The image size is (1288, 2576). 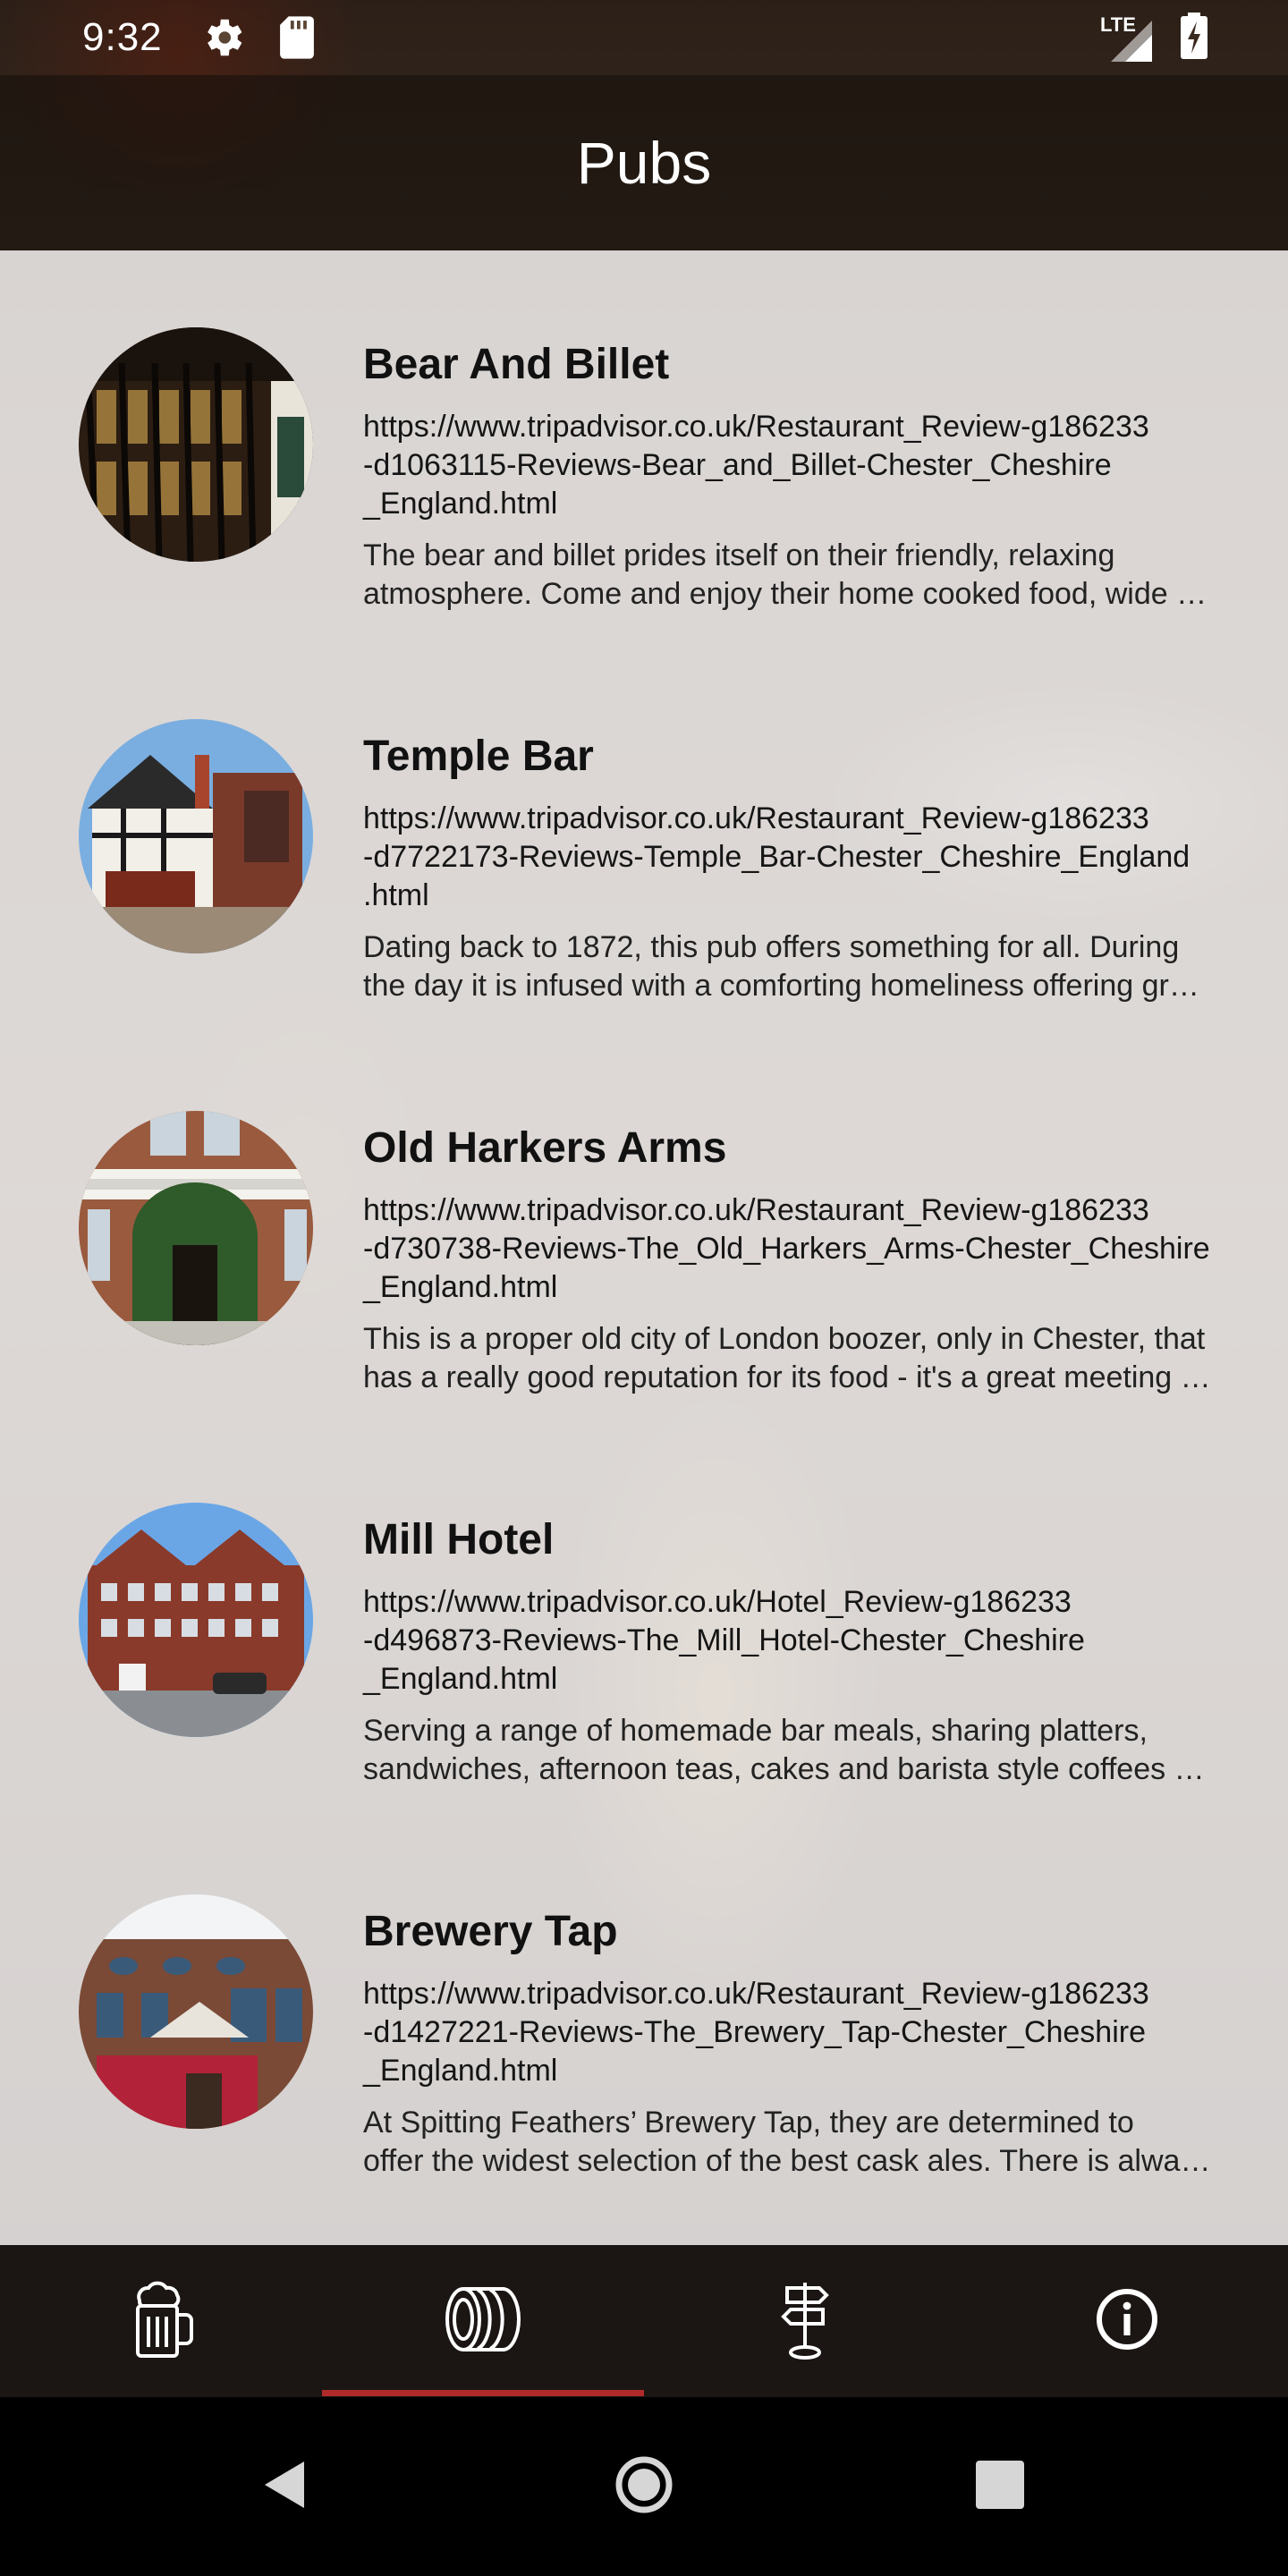 I want to click on pub-name: Temple Bar, so click(x=478, y=756).